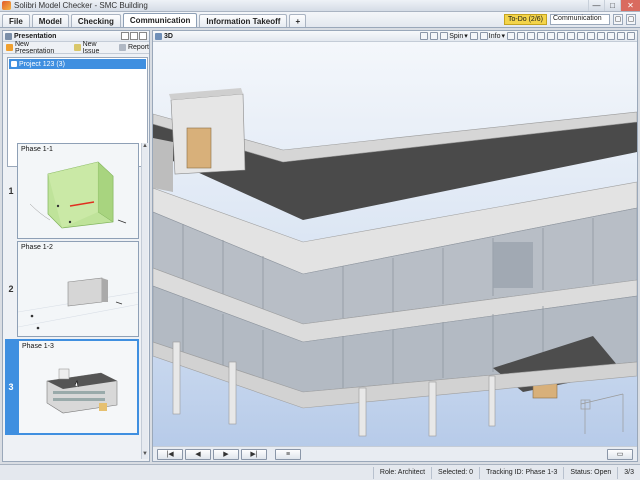 The width and height of the screenshot is (640, 480). I want to click on visibility-icon, so click(531, 36).